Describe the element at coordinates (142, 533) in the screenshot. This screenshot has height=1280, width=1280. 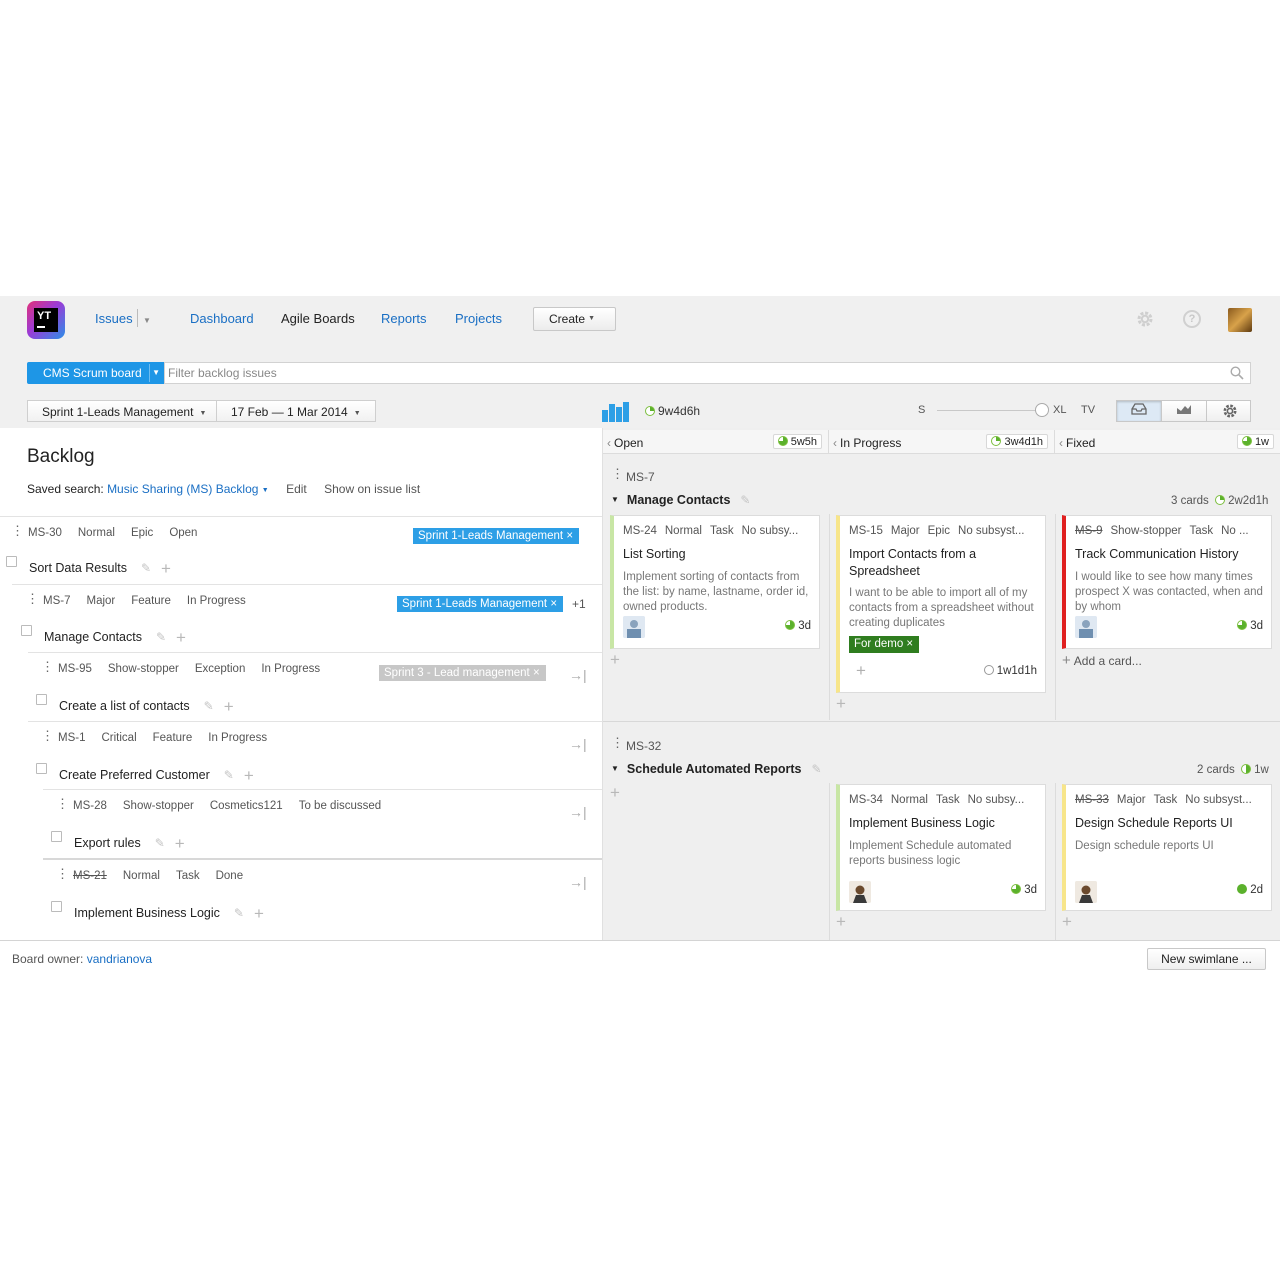
I see `issue-type: Epic` at that location.